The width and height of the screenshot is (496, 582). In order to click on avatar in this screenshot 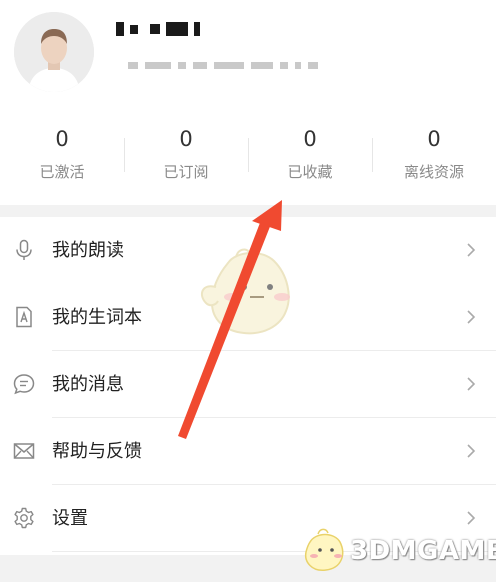, I will do `click(54, 52)`.